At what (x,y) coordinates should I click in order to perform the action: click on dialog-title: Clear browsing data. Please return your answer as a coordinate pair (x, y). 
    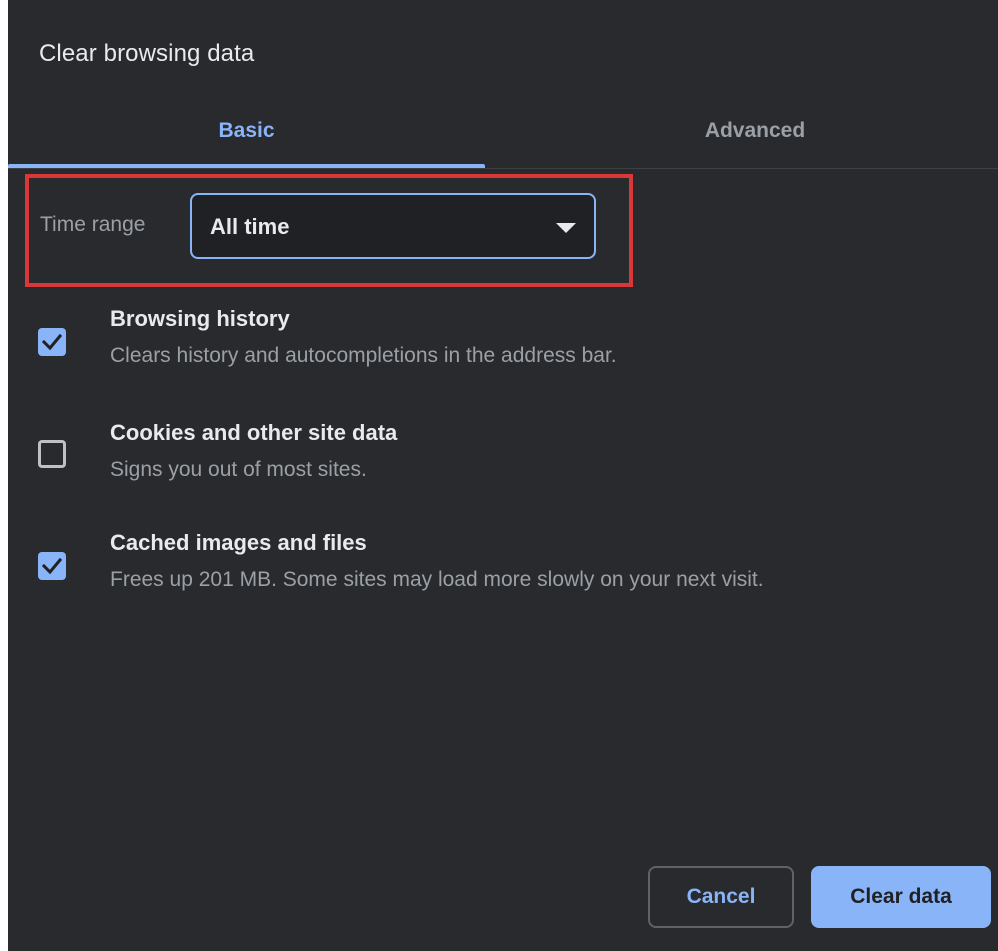
    Looking at the image, I should click on (147, 53).